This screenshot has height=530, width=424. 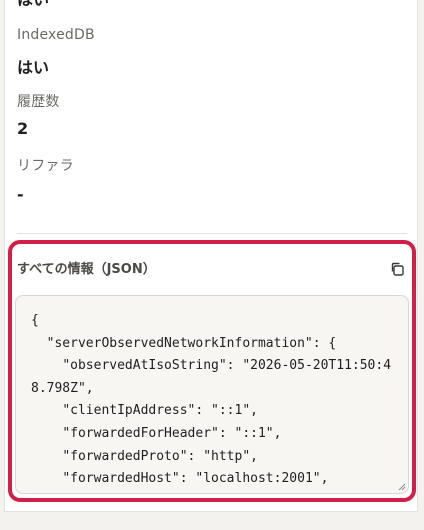 What do you see at coordinates (23, 128) in the screenshot?
I see `history-count-value: 2` at bounding box center [23, 128].